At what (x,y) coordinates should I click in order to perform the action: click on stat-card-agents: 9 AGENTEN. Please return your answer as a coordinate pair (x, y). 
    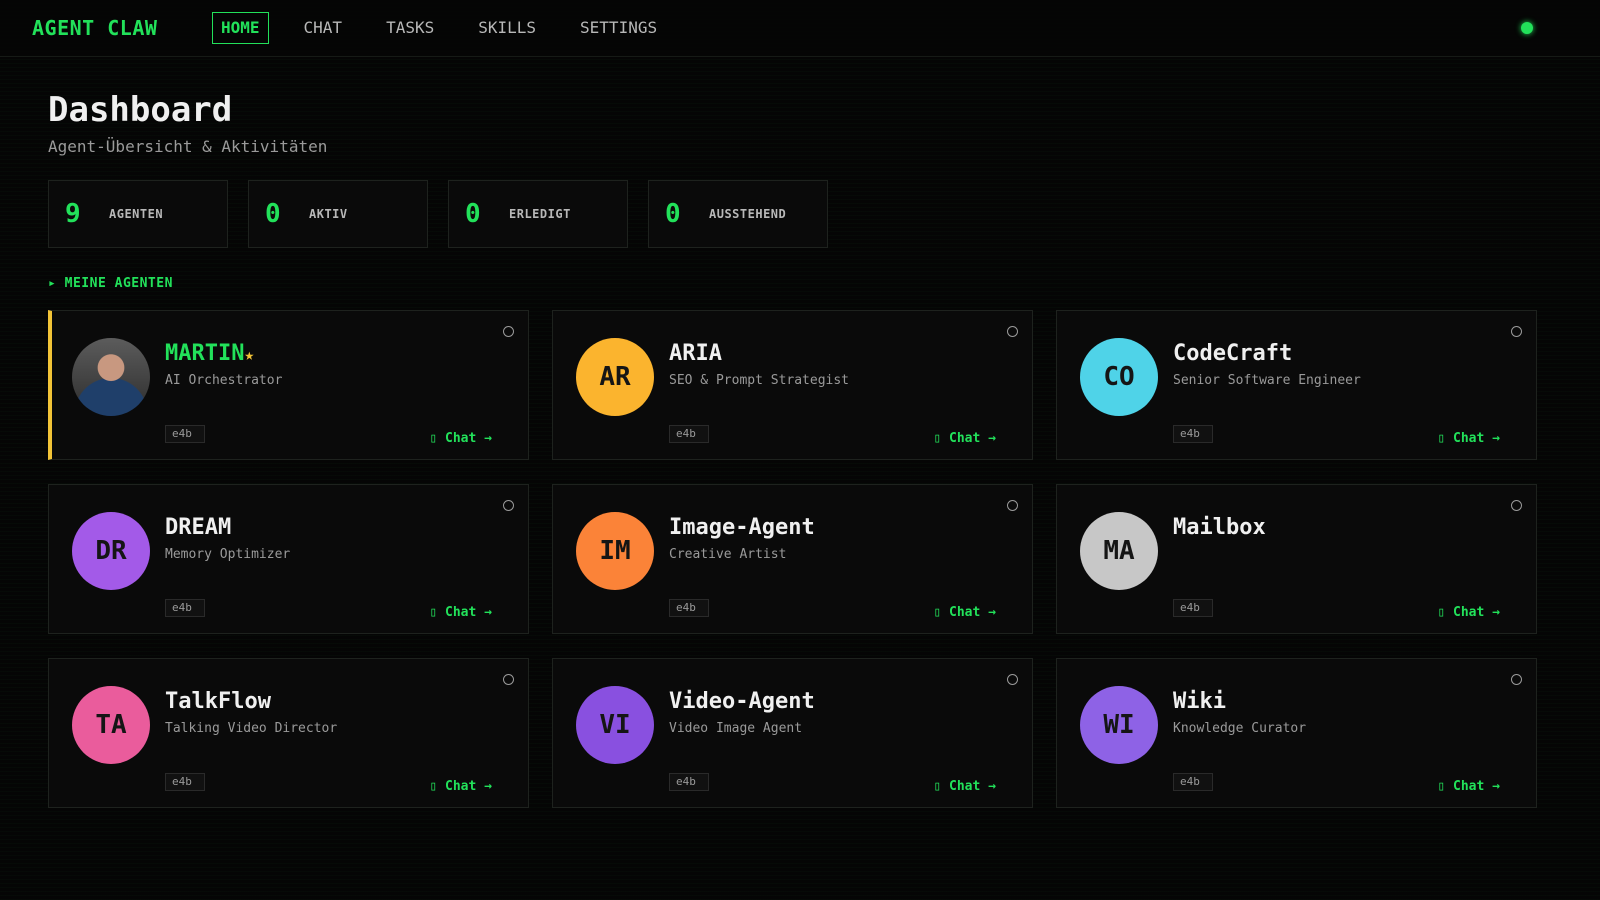
    Looking at the image, I should click on (138, 214).